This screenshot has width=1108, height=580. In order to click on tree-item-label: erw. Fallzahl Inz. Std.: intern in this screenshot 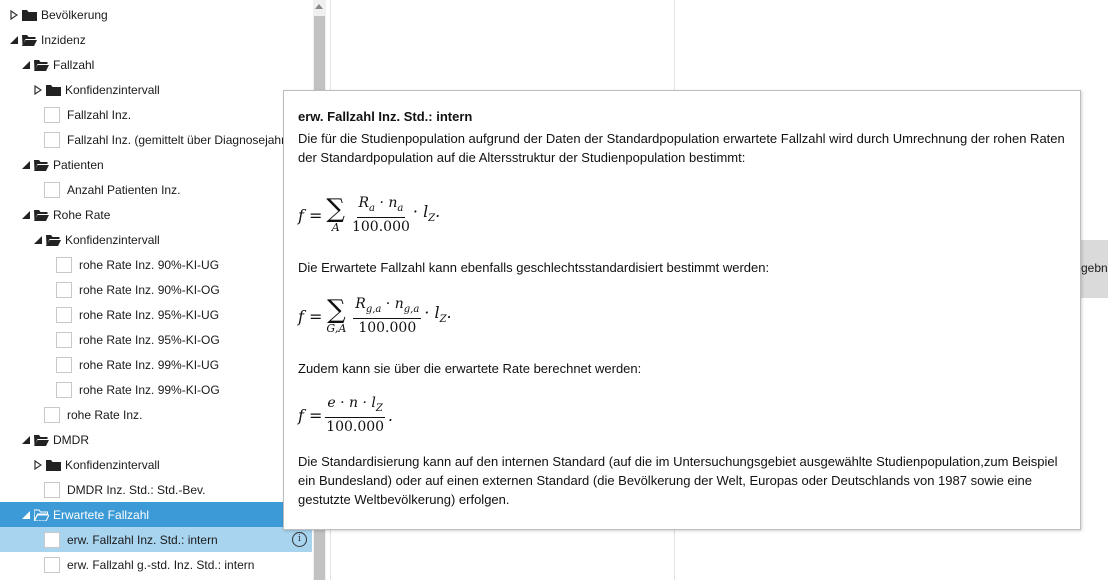, I will do `click(142, 539)`.